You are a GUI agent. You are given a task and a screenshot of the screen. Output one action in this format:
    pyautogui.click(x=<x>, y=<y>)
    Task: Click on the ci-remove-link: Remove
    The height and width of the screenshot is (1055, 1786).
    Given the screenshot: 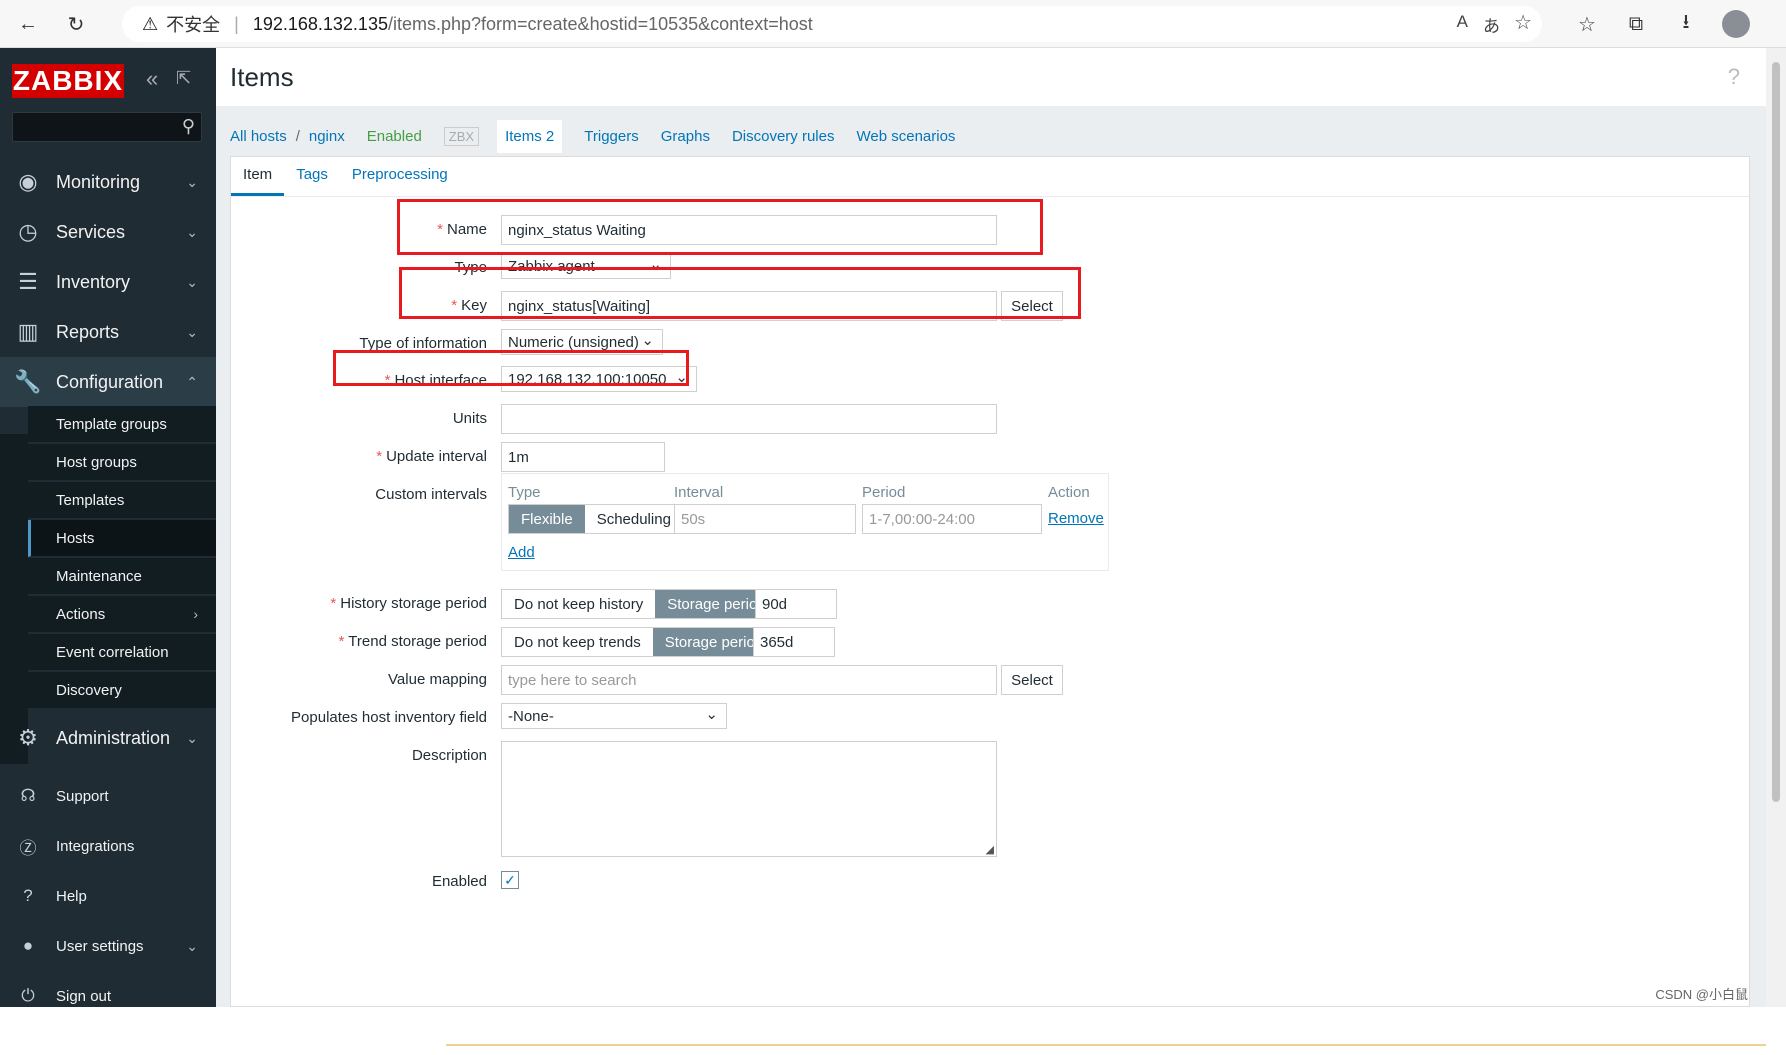 What is the action you would take?
    pyautogui.click(x=1076, y=518)
    